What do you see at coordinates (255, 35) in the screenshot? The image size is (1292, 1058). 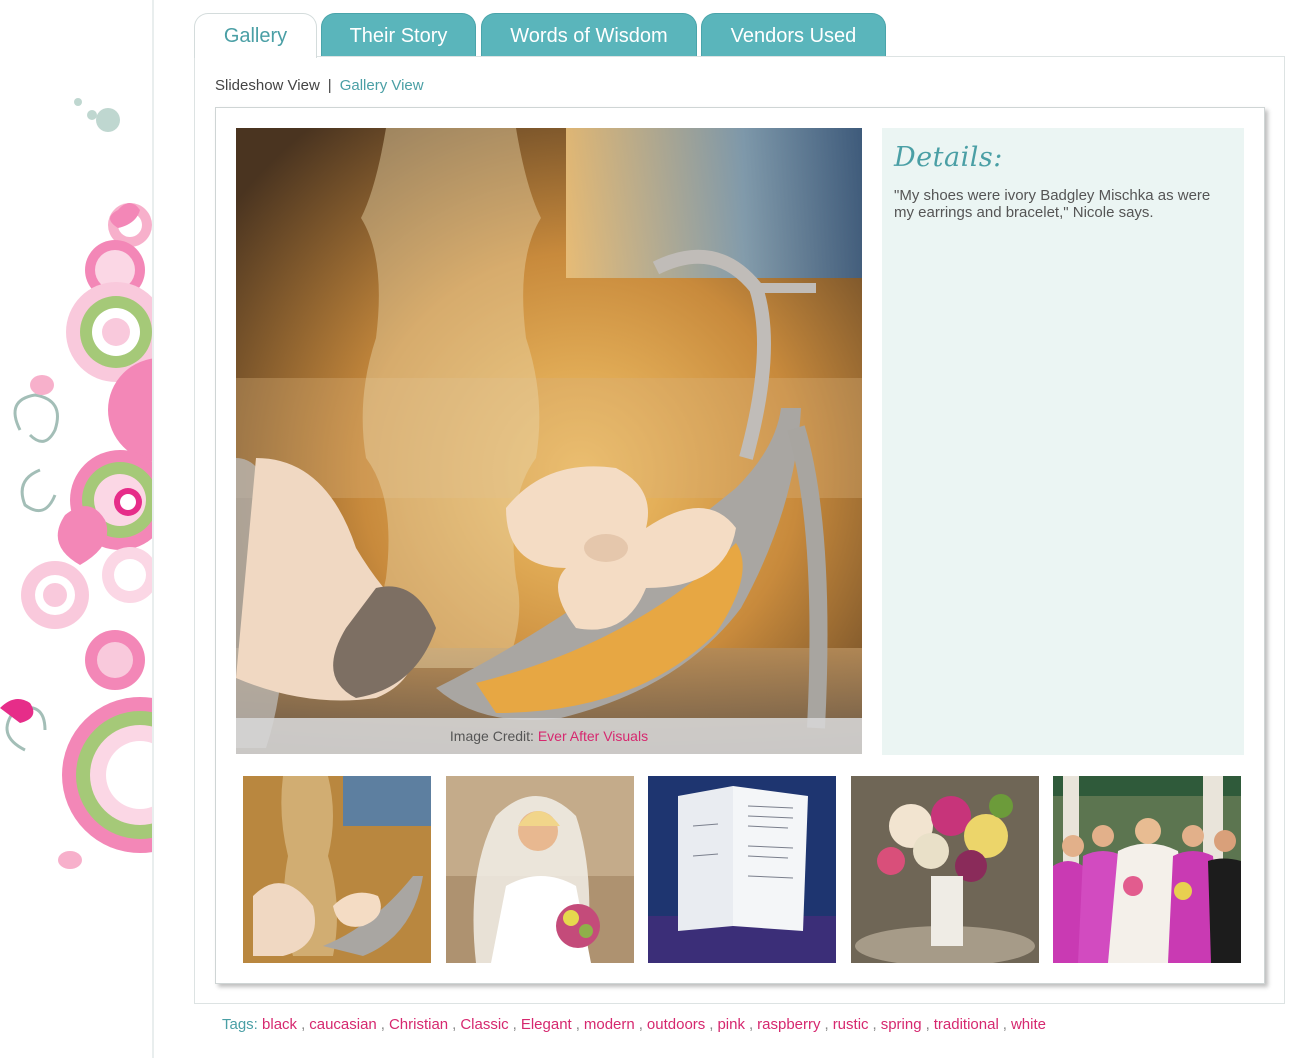 I see `tab-gallery: Gallery` at bounding box center [255, 35].